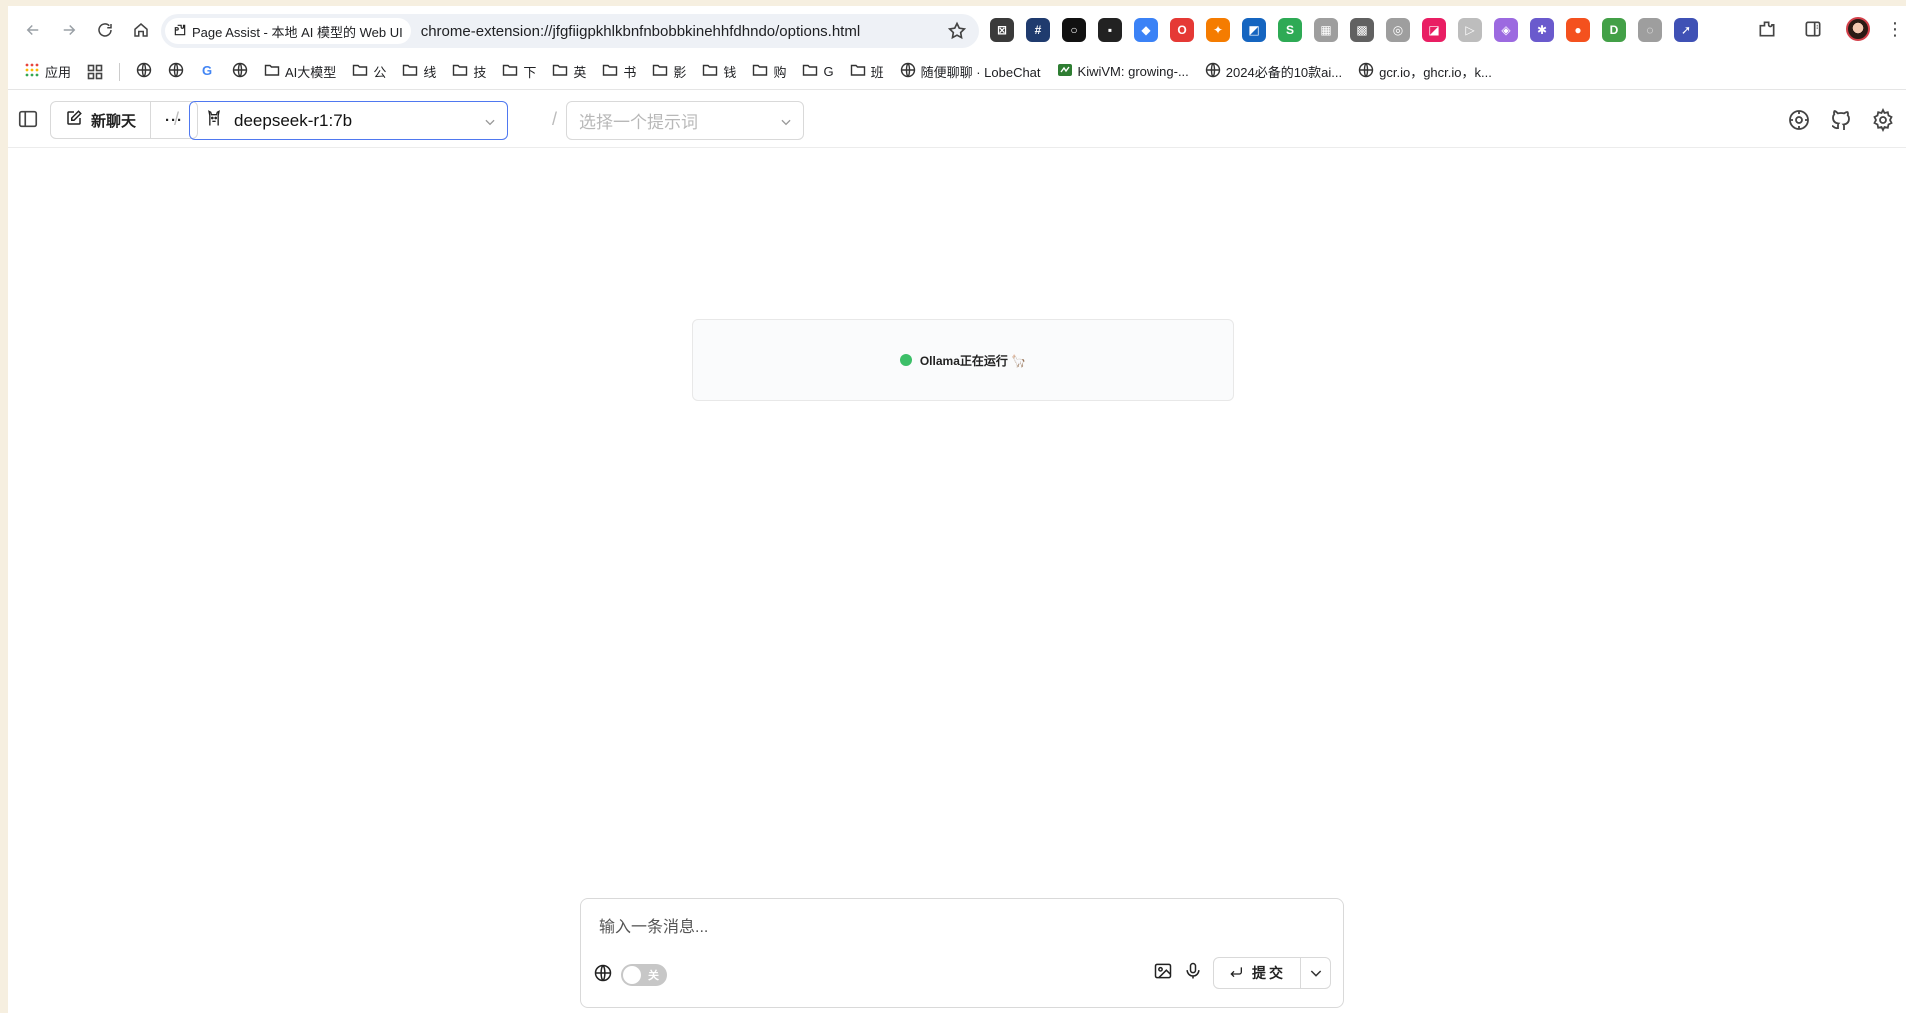  Describe the element at coordinates (1326, 30) in the screenshot. I see `ext-icon-10: ▦` at that location.